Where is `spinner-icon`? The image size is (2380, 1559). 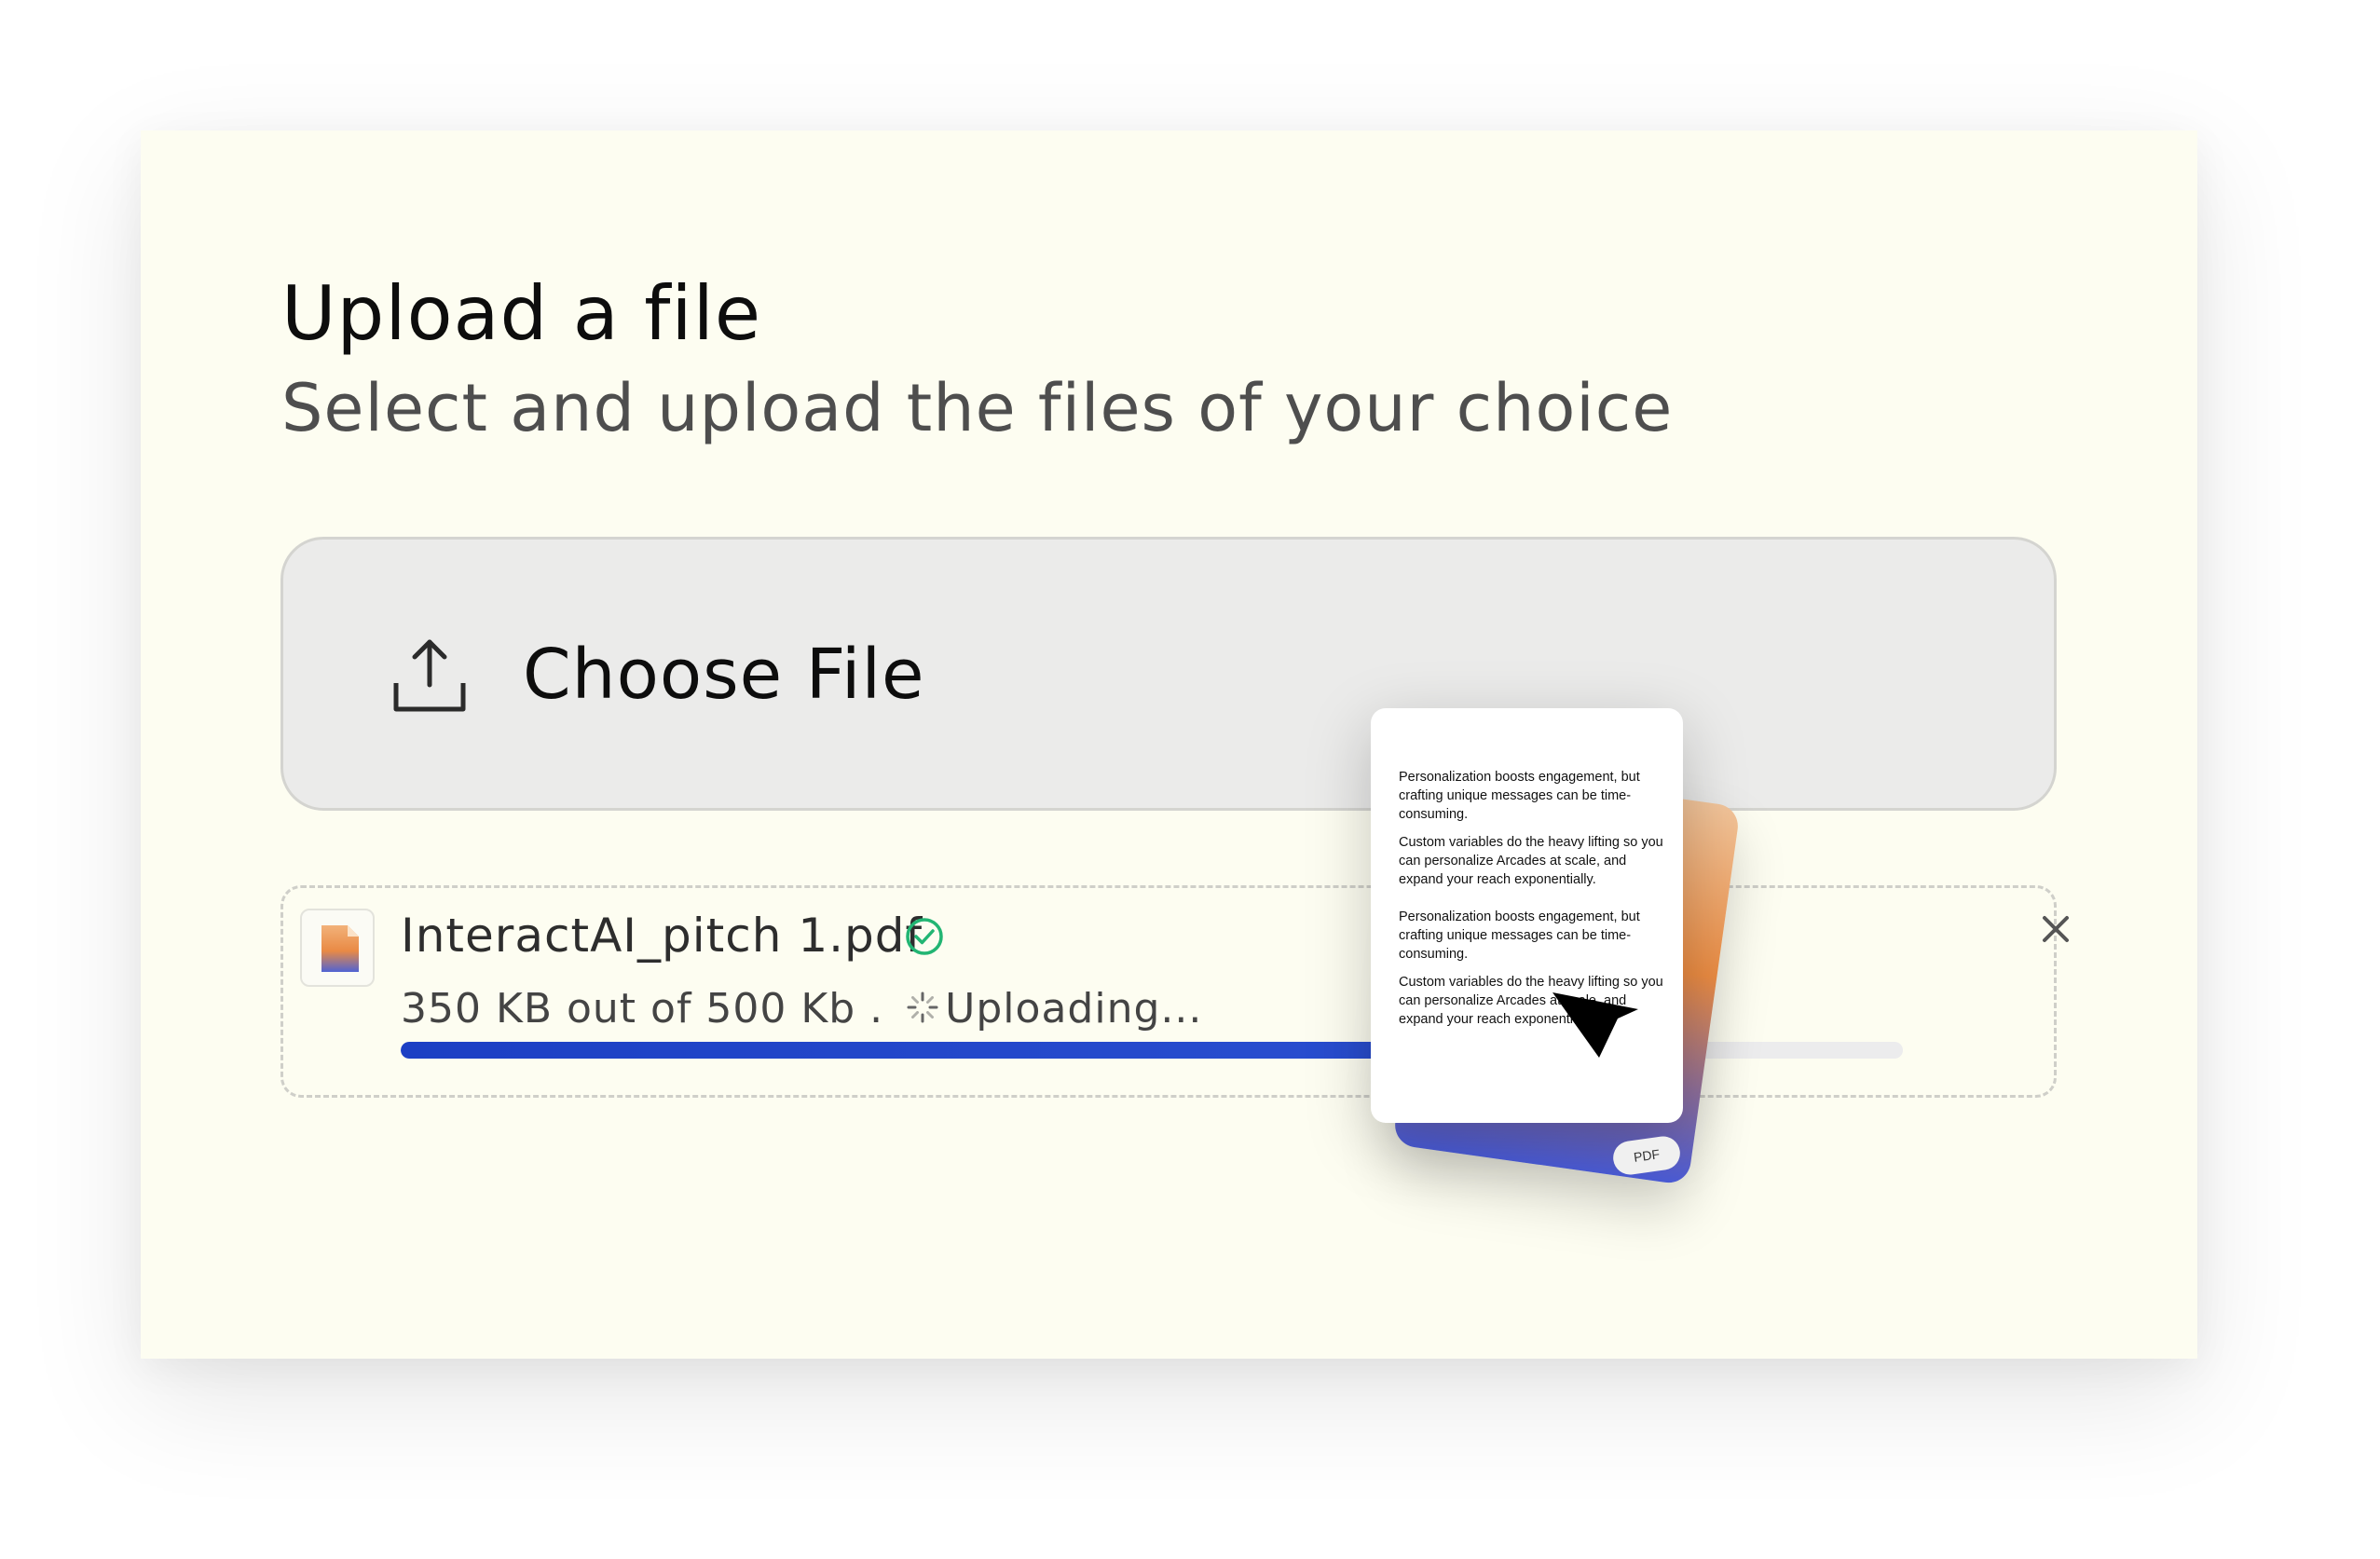
spinner-icon is located at coordinates (922, 1007).